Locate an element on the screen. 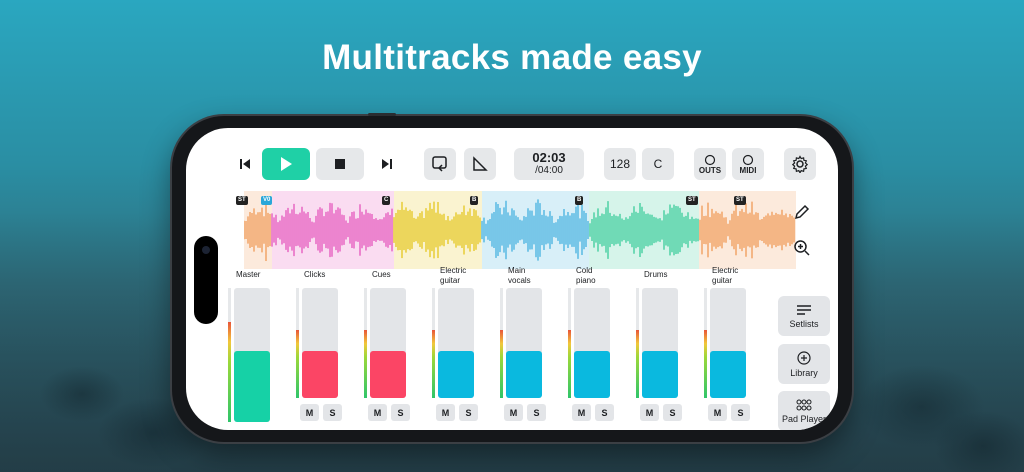 This screenshot has width=1024, height=472. key-button: C is located at coordinates (658, 164).